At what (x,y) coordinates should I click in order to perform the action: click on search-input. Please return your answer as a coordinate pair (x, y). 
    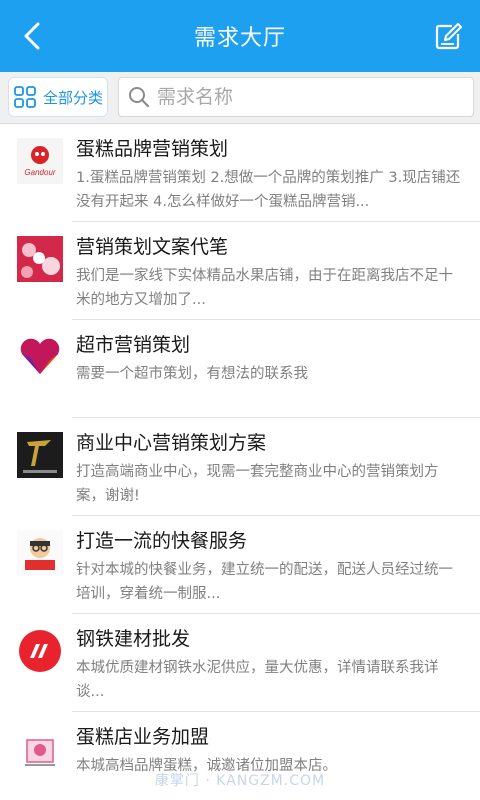
    Looking at the image, I should click on (307, 97).